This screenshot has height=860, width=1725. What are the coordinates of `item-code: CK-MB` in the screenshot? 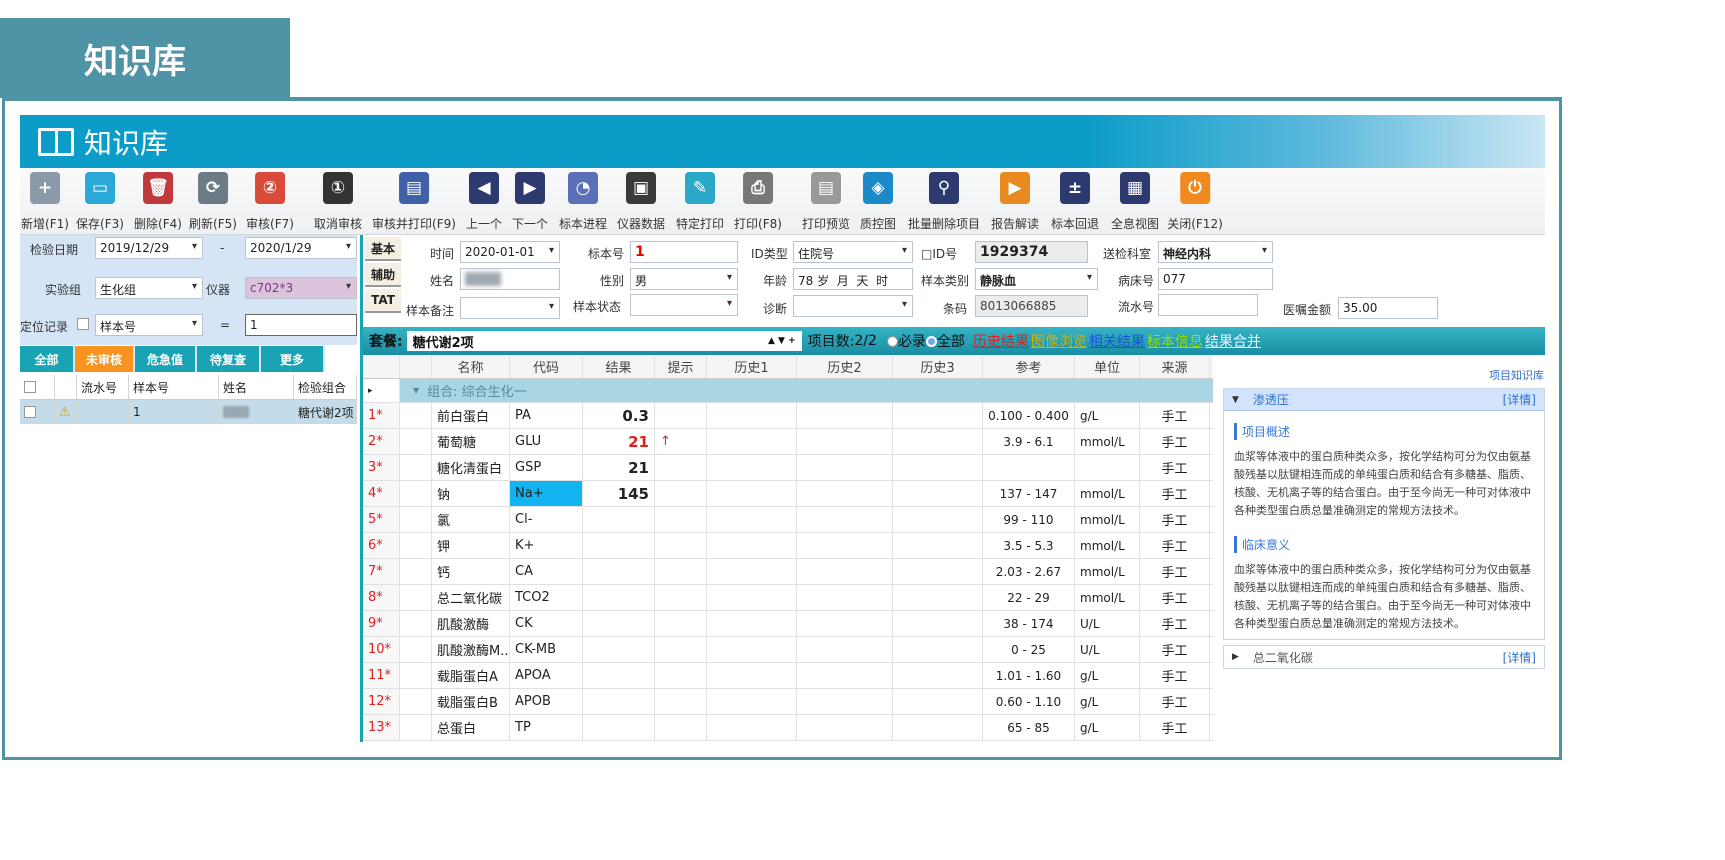 It's located at (546, 649).